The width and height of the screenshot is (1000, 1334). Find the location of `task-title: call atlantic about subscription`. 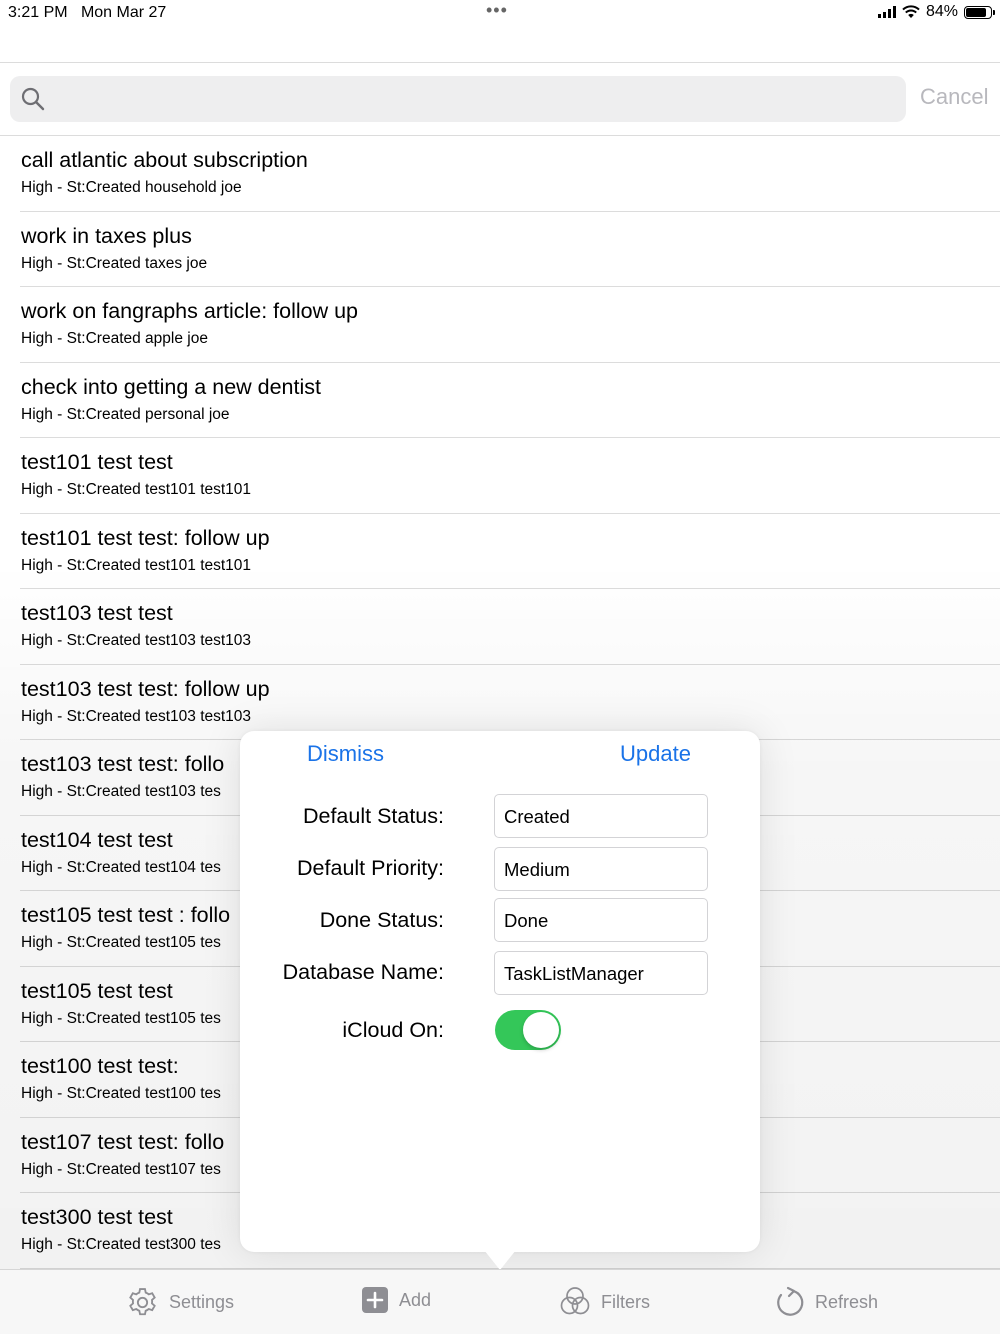

task-title: call atlantic about subscription is located at coordinates (164, 160).